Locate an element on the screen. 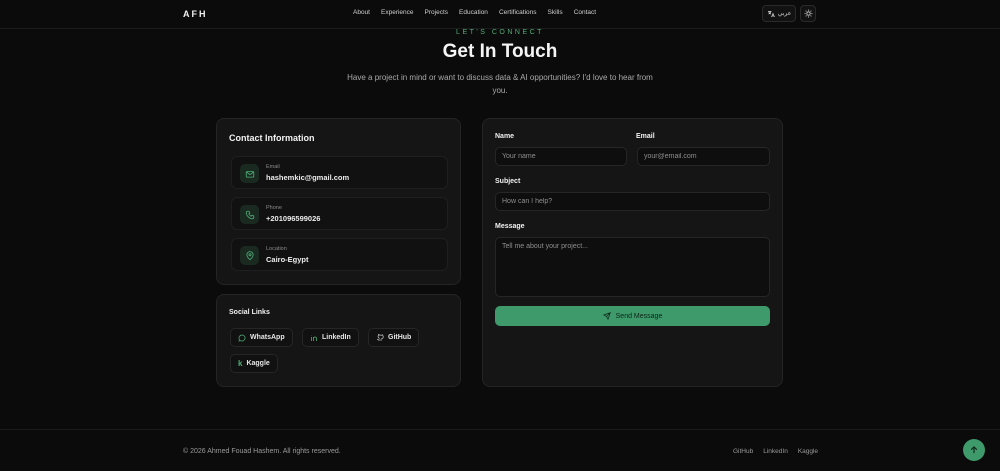 The width and height of the screenshot is (1000, 471). subject-label: Subject is located at coordinates (508, 181).